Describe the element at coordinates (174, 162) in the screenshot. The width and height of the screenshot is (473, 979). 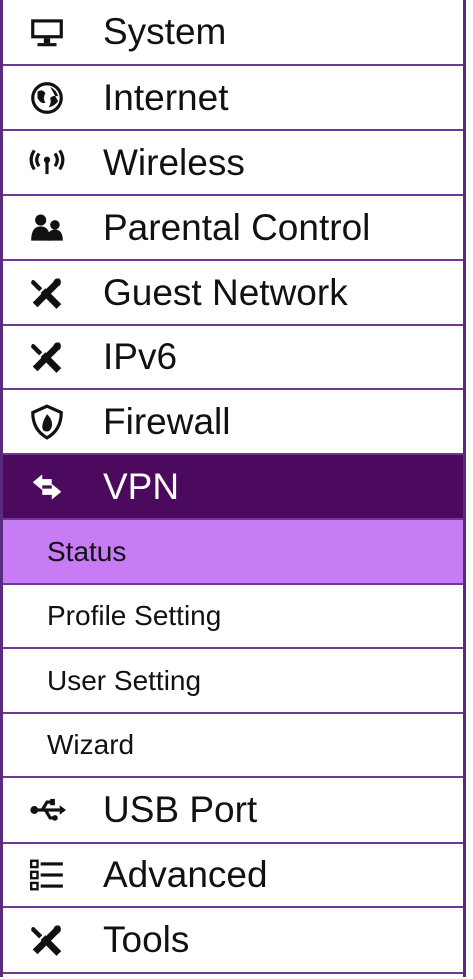
I see `menu-item-label: Wireless` at that location.